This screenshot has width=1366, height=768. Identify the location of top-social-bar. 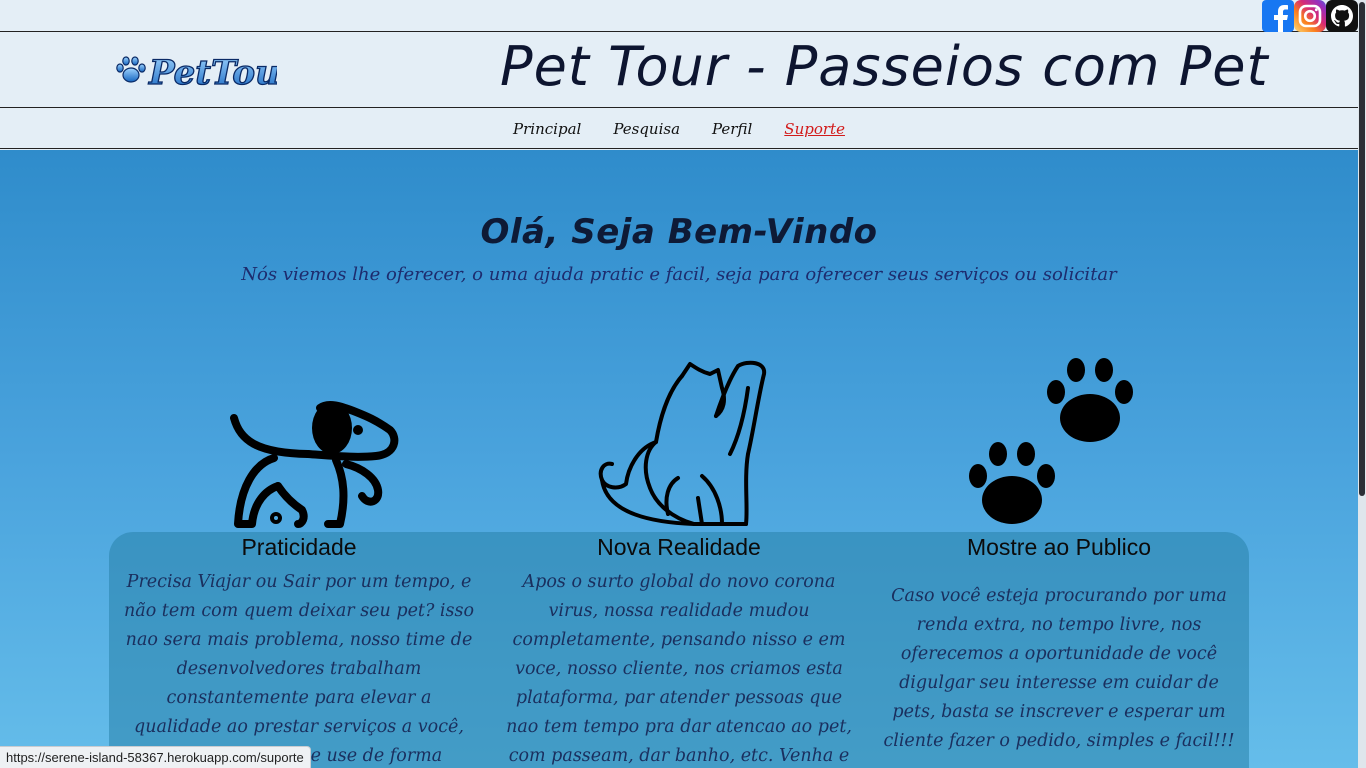
(679, 16).